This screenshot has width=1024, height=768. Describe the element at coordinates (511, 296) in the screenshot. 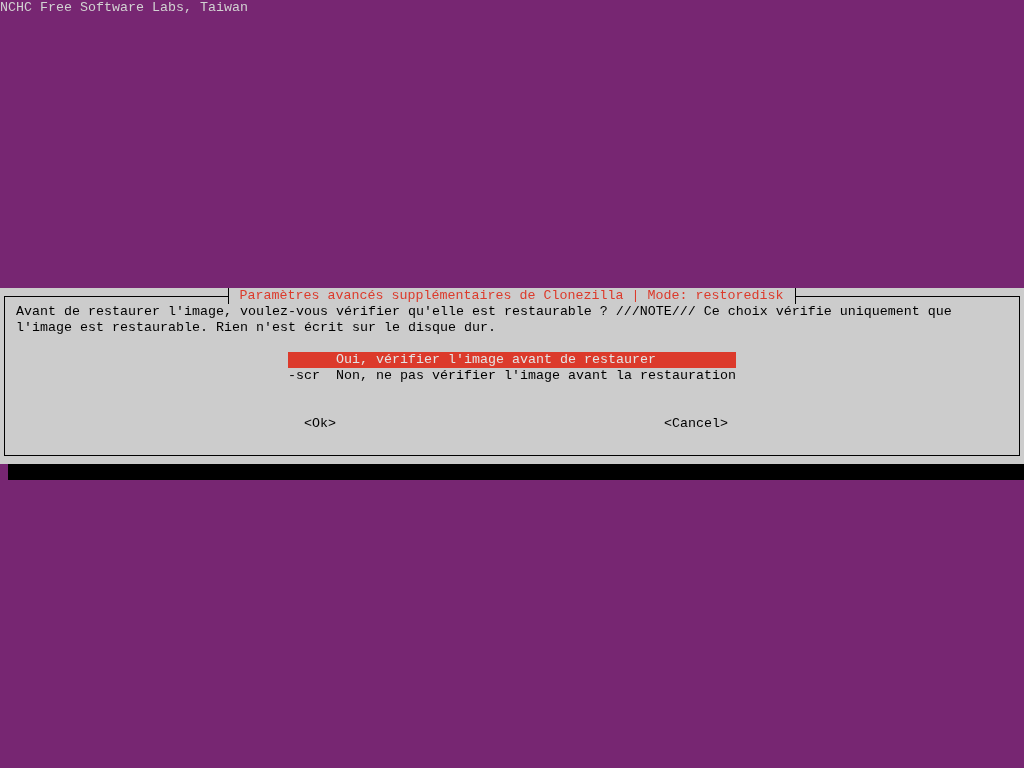

I see `dialog-title: Paramètres avancés supplémentaires de Clonezilla | Mode: restoredisk` at that location.